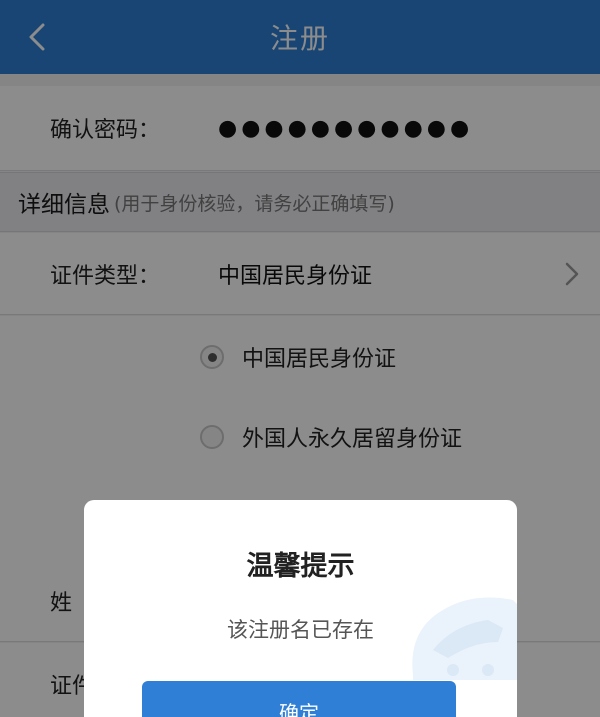 Image resolution: width=600 pixels, height=717 pixels. What do you see at coordinates (300, 566) in the screenshot?
I see `dialog-title: 温馨提示` at bounding box center [300, 566].